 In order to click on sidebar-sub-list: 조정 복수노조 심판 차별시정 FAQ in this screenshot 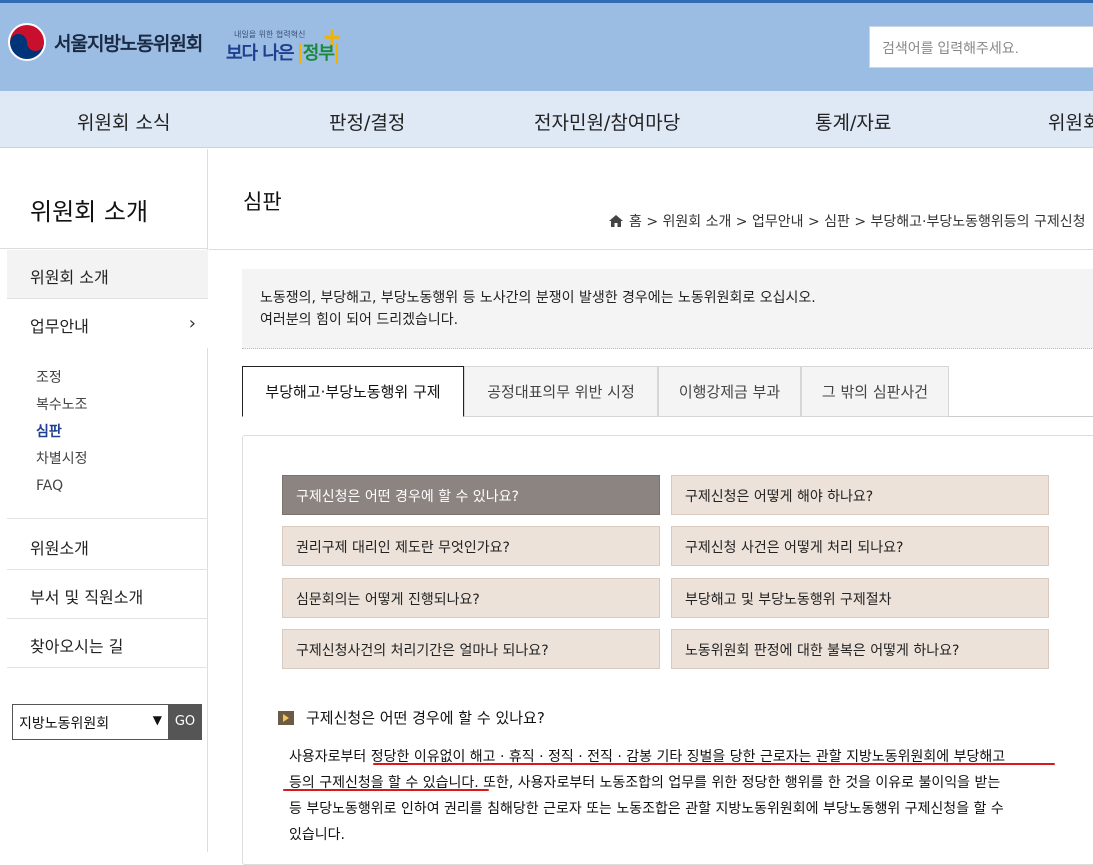, I will do `click(62, 436)`.